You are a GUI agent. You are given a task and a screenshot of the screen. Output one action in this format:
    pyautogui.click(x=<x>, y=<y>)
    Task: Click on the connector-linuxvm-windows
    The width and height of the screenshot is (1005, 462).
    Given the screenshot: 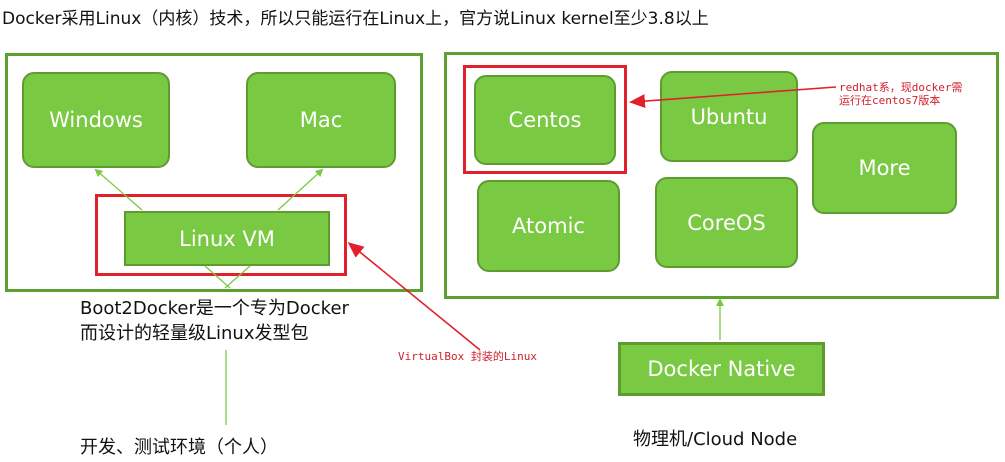 What is the action you would take?
    pyautogui.click(x=118, y=189)
    